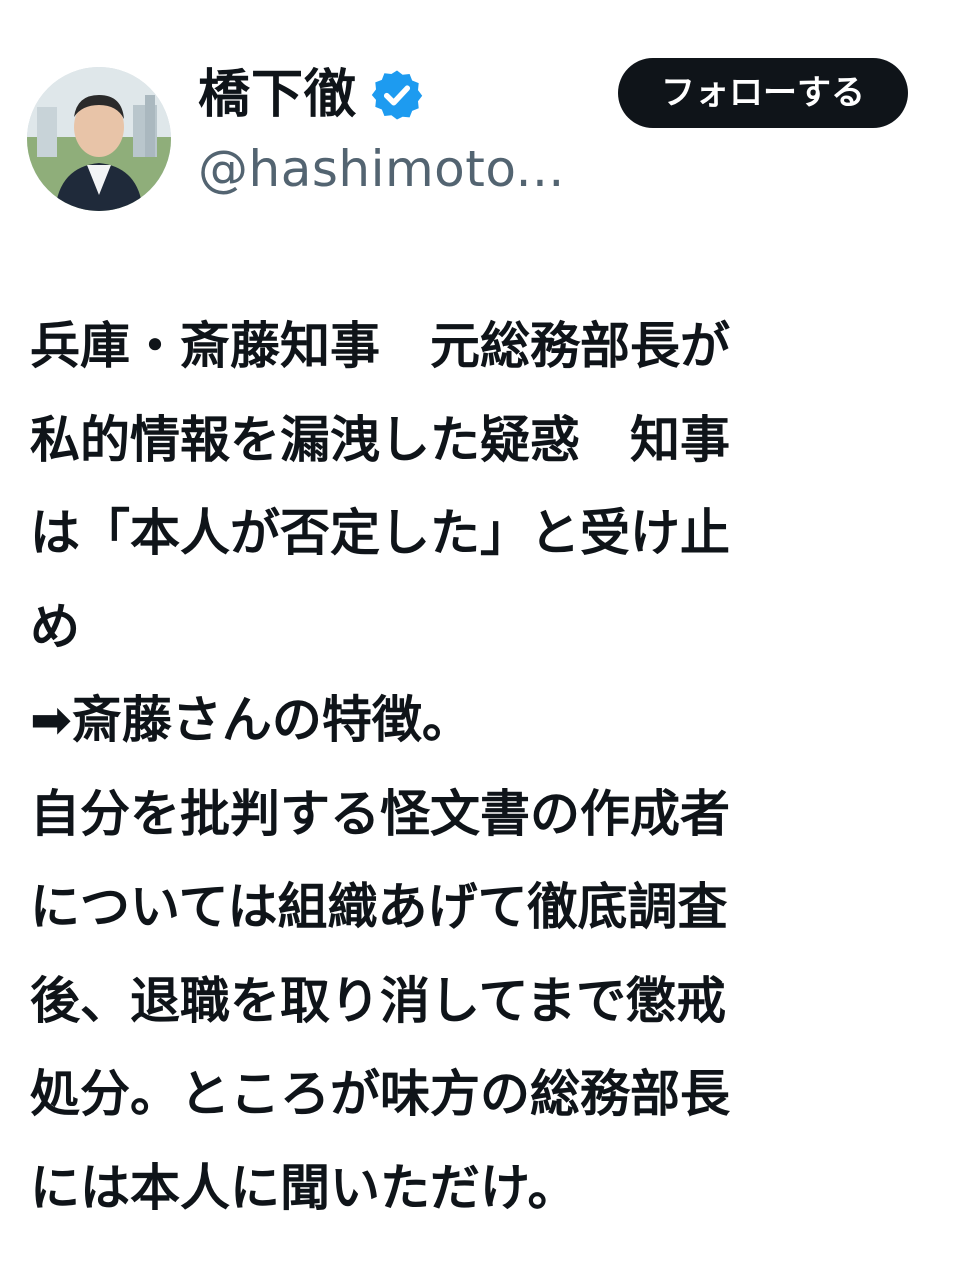  Describe the element at coordinates (251, 720) in the screenshot. I see `tweet-text-line: ➡斎藤さんの特徴。` at that location.